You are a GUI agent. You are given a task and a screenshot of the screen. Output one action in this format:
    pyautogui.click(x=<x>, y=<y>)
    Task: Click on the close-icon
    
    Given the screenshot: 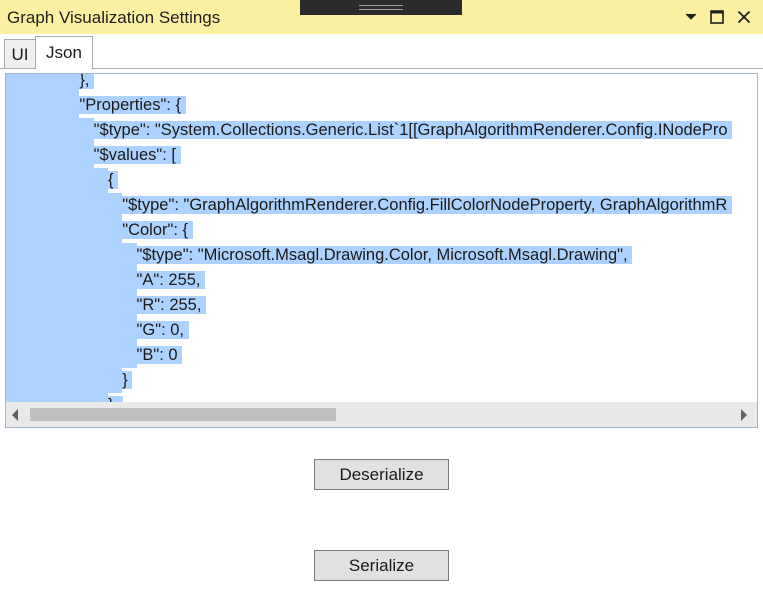 What is the action you would take?
    pyautogui.click(x=744, y=17)
    